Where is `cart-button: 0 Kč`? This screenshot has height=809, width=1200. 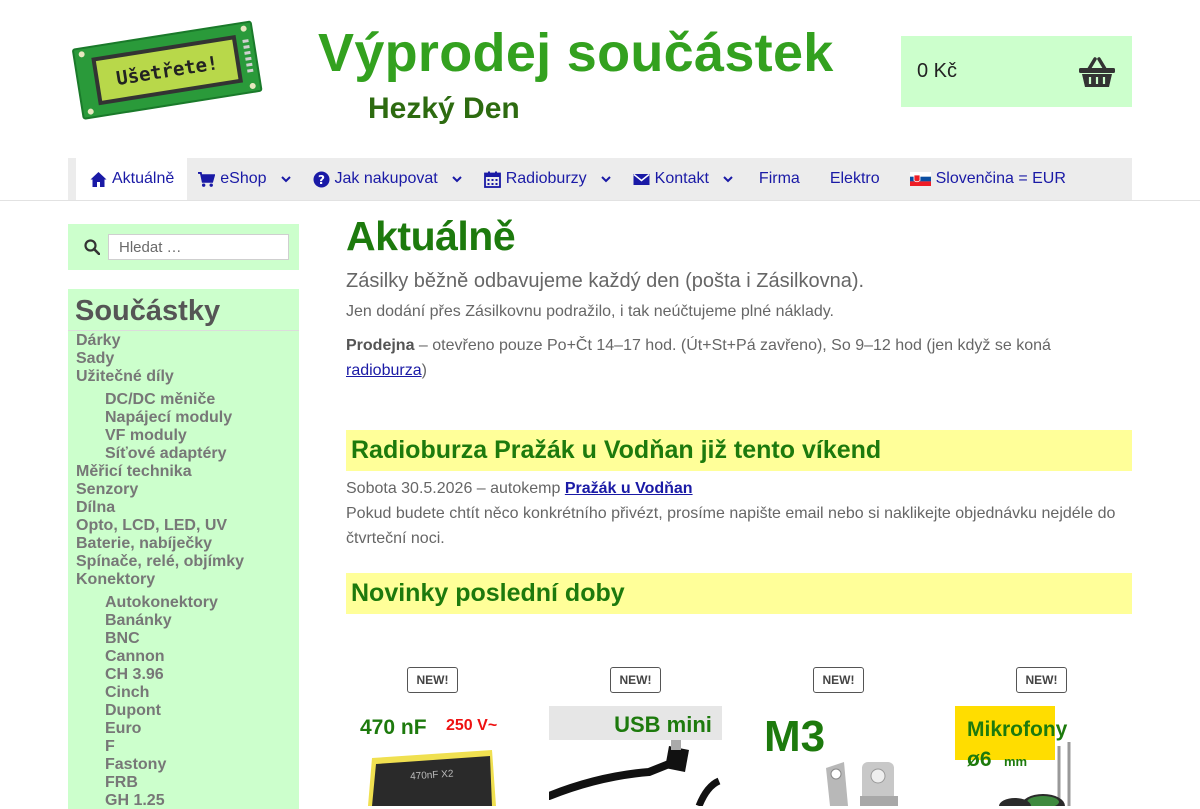
cart-button: 0 Kč is located at coordinates (1016, 71).